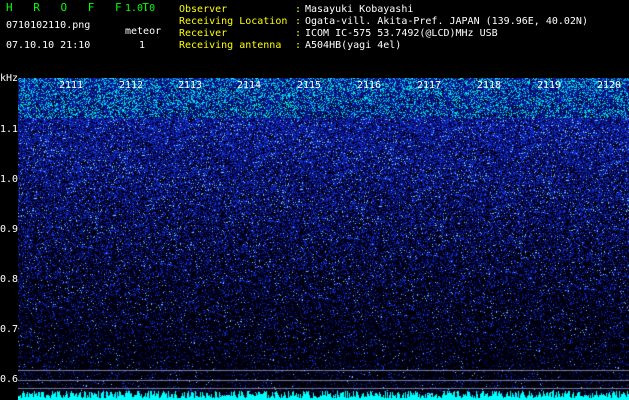 This screenshot has height=400, width=629. What do you see at coordinates (48, 45) in the screenshot?
I see `datetime: 07.10.10 21:10` at bounding box center [48, 45].